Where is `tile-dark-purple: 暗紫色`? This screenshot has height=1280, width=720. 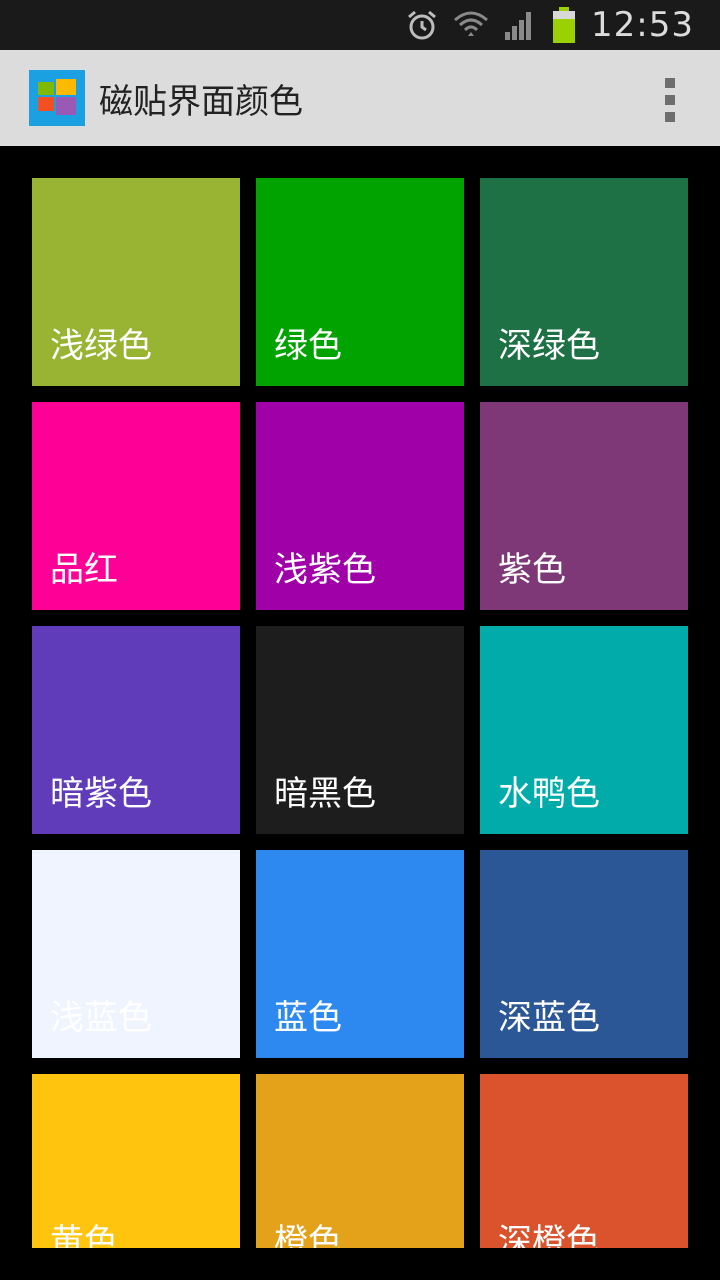 tile-dark-purple: 暗紫色 is located at coordinates (136, 730).